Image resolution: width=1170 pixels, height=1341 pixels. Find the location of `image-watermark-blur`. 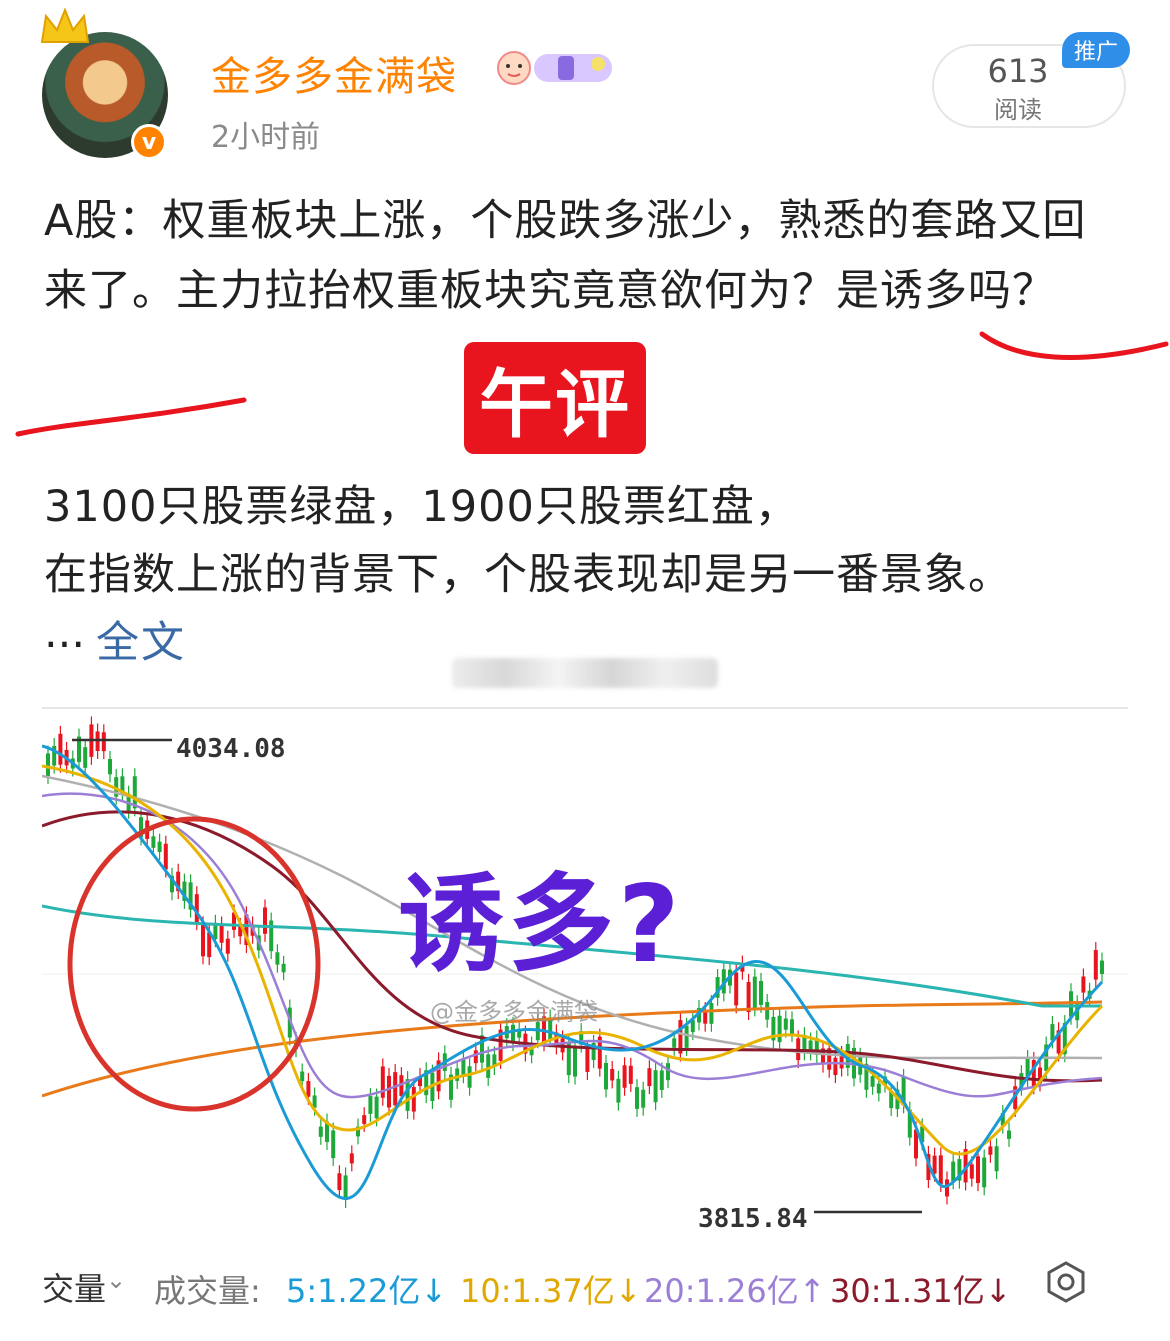

image-watermark-blur is located at coordinates (585, 673).